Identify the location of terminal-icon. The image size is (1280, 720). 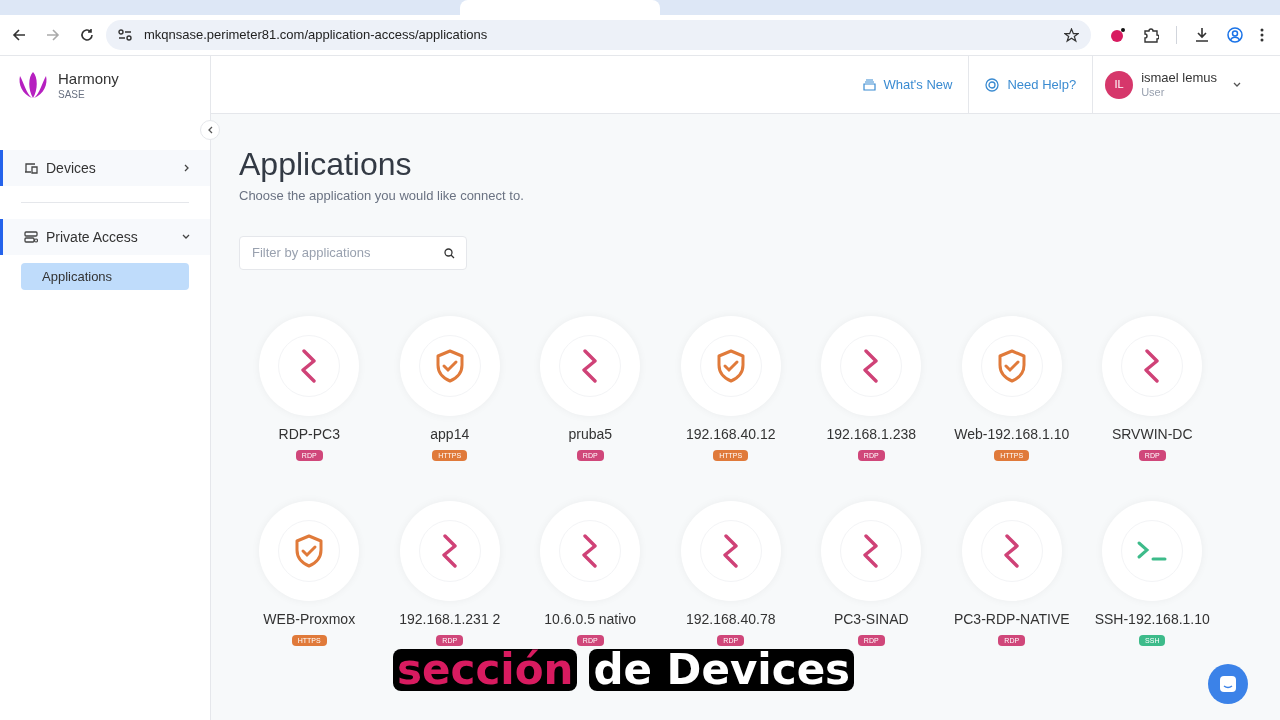
(1152, 550).